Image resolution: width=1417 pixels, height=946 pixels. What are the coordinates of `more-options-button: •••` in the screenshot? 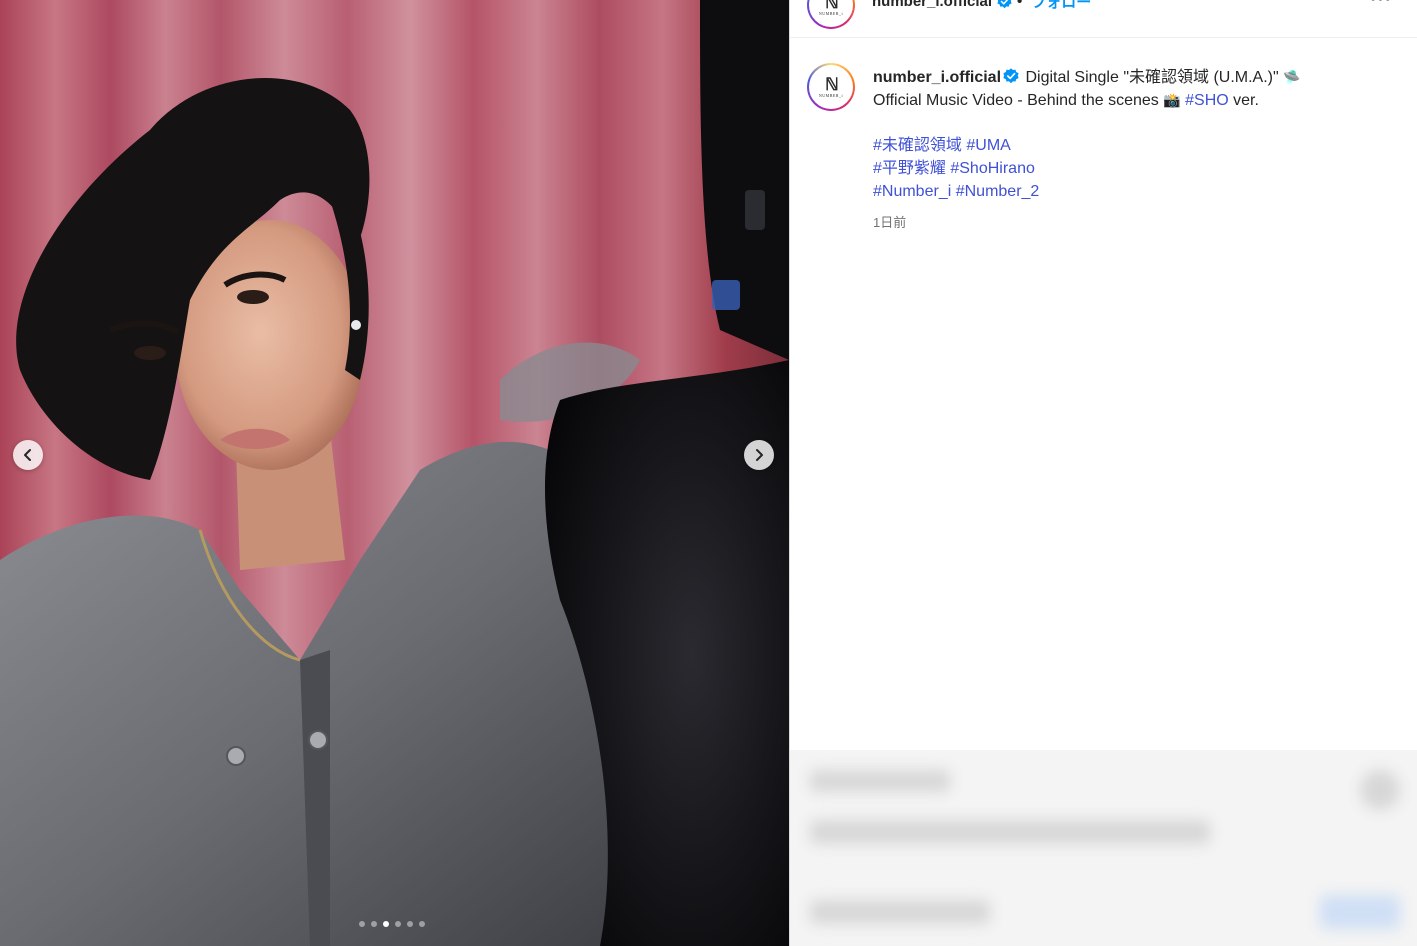 It's located at (1381, 4).